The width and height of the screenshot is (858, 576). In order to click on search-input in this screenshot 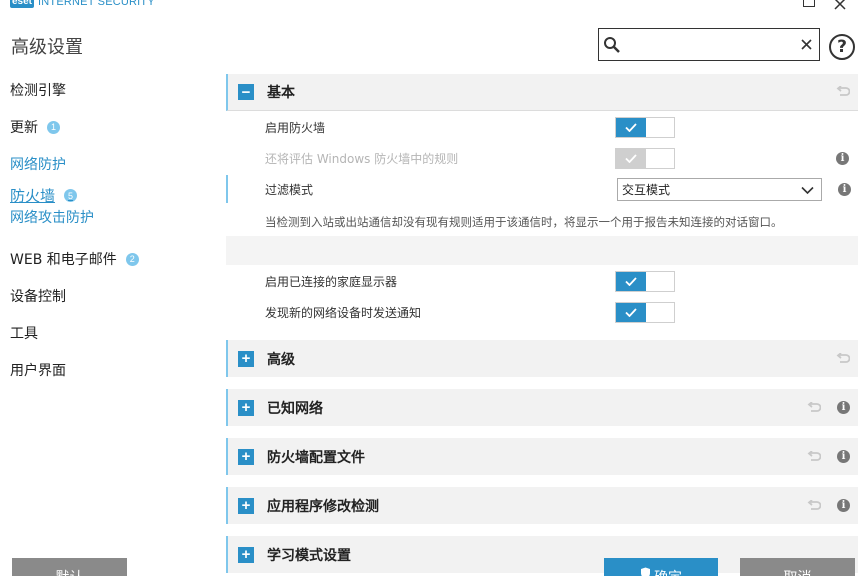, I will do `click(709, 44)`.